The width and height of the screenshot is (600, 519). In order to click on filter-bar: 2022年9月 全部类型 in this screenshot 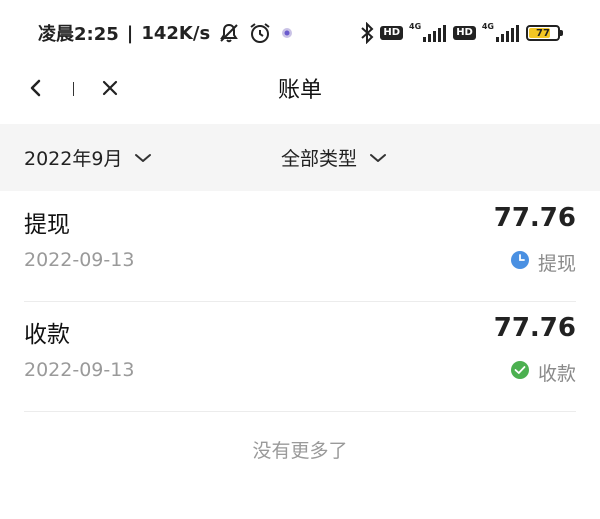, I will do `click(300, 157)`.